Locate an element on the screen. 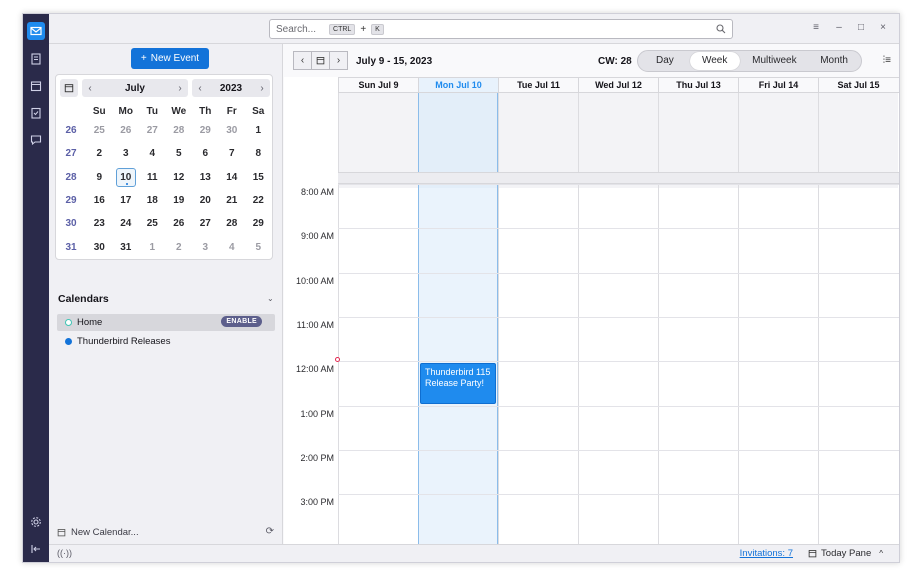  day-header: Tue Jul 11 is located at coordinates (538, 85).